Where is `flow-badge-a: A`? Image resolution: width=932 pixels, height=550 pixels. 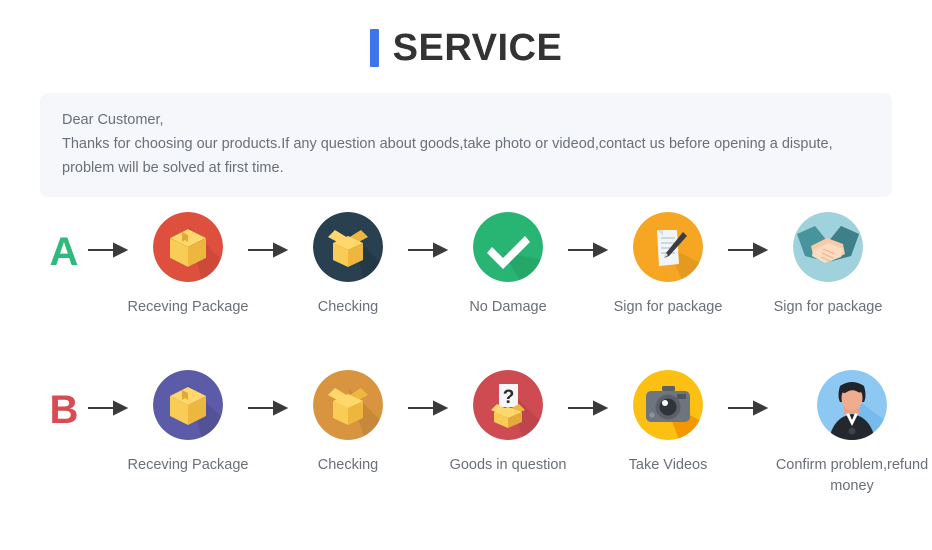
flow-badge-a: A is located at coordinates (64, 252).